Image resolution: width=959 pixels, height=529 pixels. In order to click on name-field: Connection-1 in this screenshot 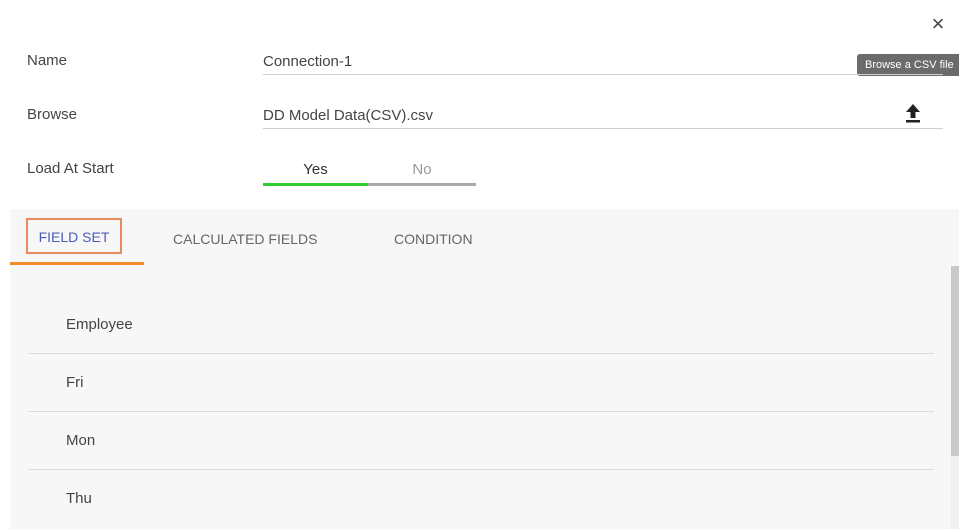, I will do `click(603, 62)`.